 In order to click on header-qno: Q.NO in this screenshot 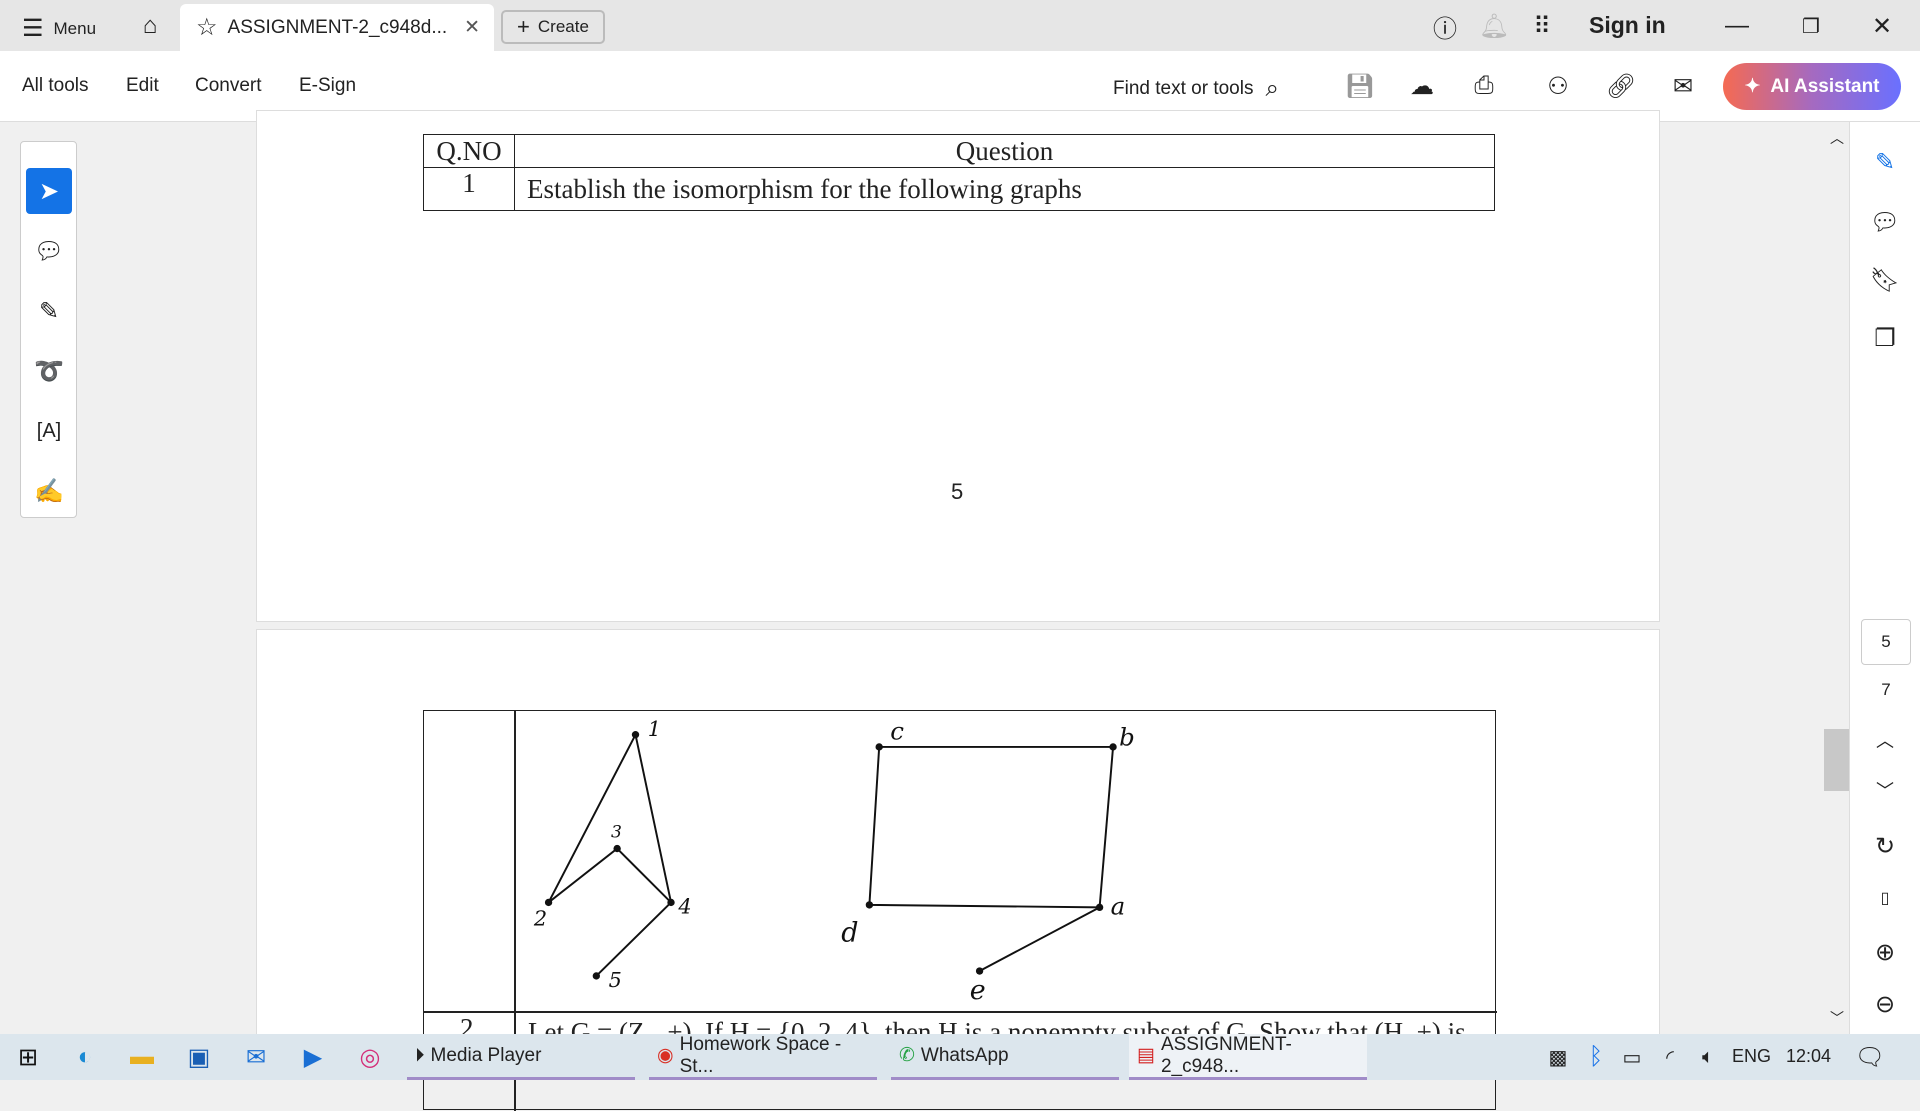, I will do `click(469, 151)`.